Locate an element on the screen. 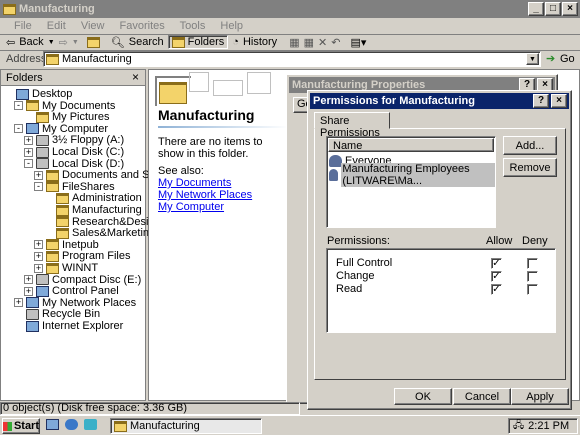 This screenshot has height=435, width=580. menu-view: View is located at coordinates (93, 26).